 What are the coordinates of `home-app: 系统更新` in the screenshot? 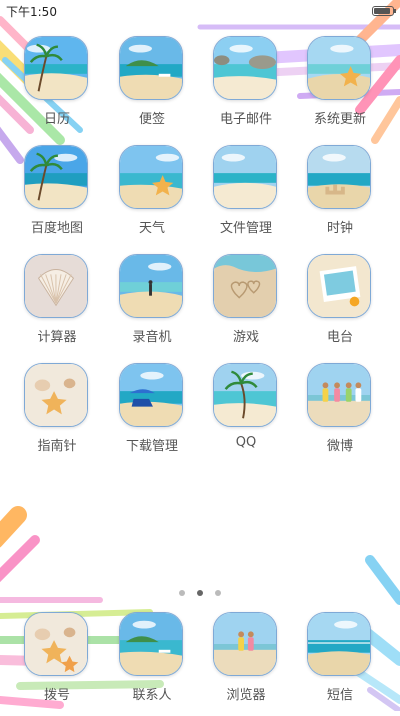 It's located at (340, 88).